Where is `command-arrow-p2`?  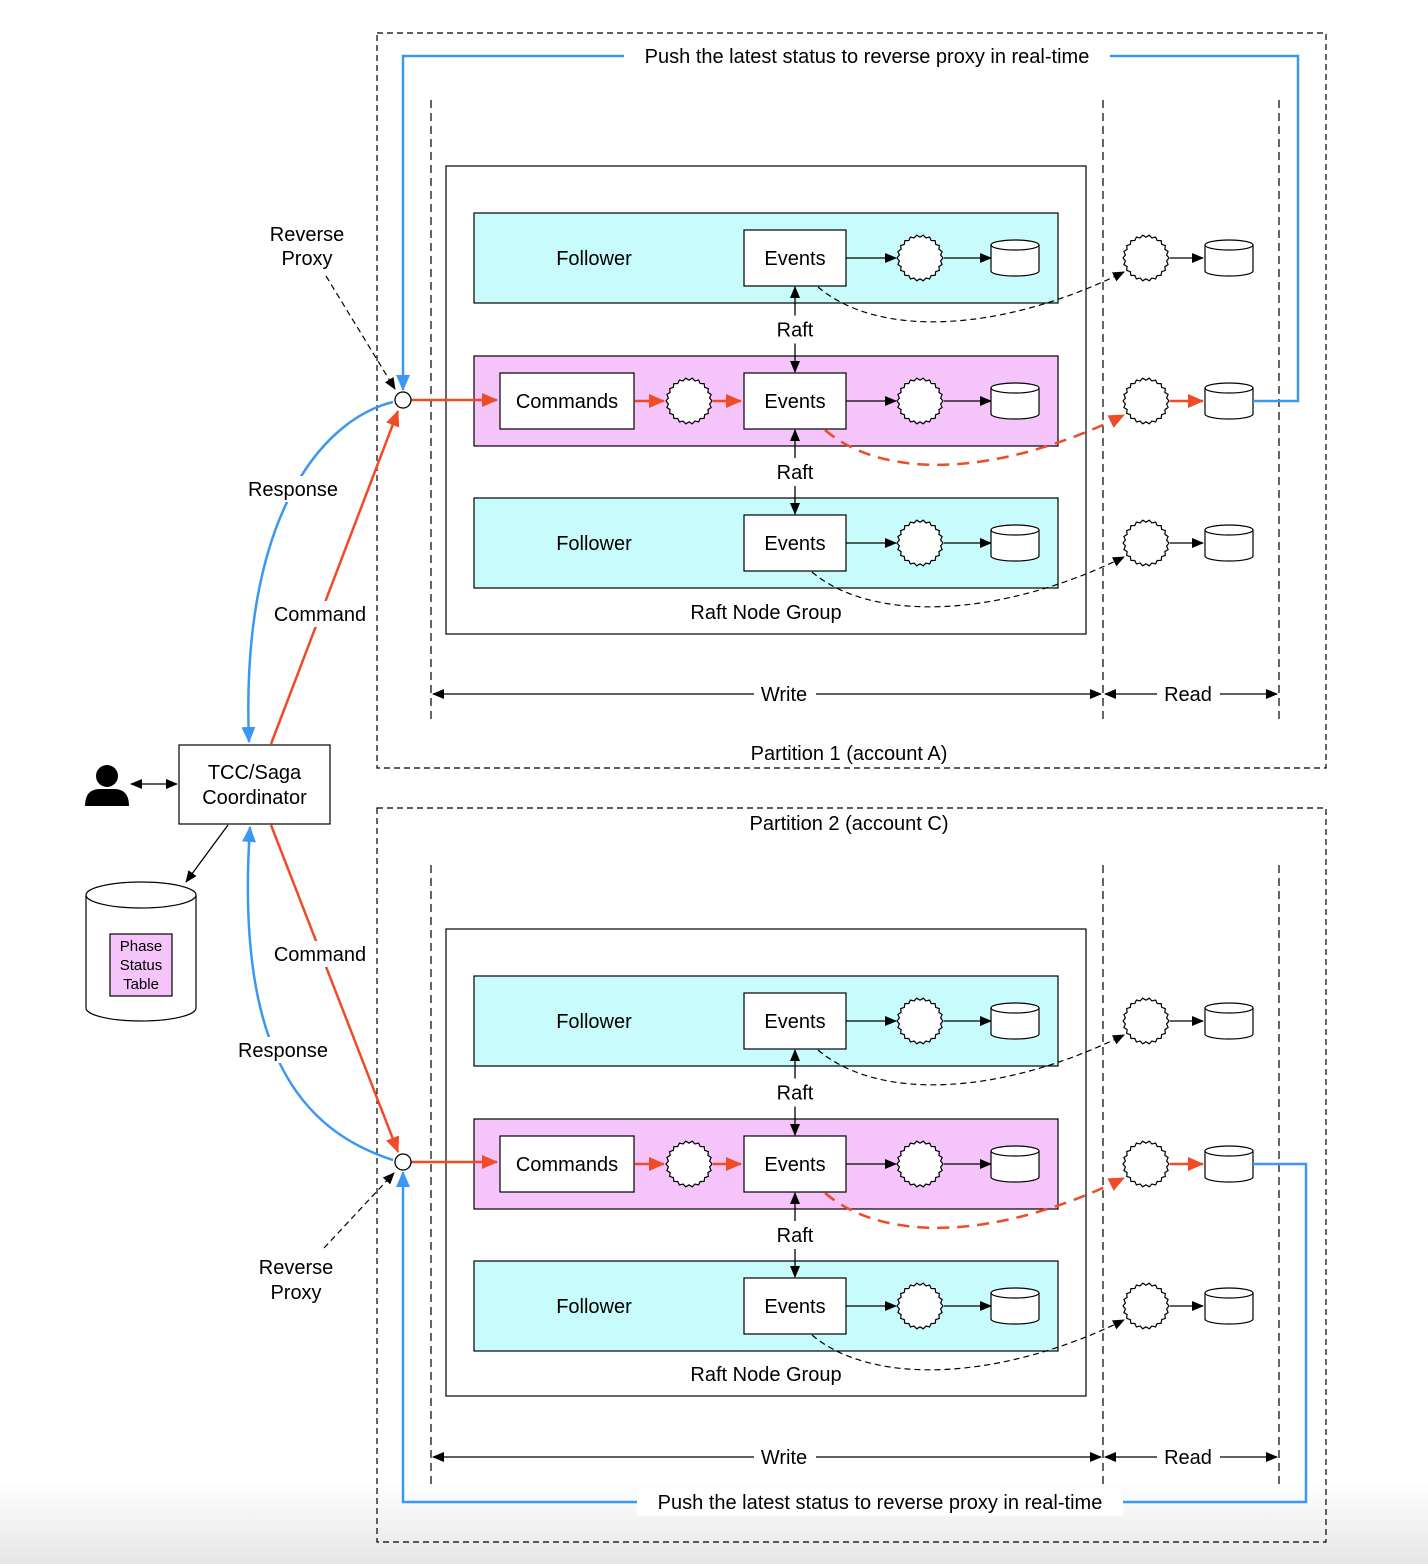 command-arrow-p2 is located at coordinates (334, 988).